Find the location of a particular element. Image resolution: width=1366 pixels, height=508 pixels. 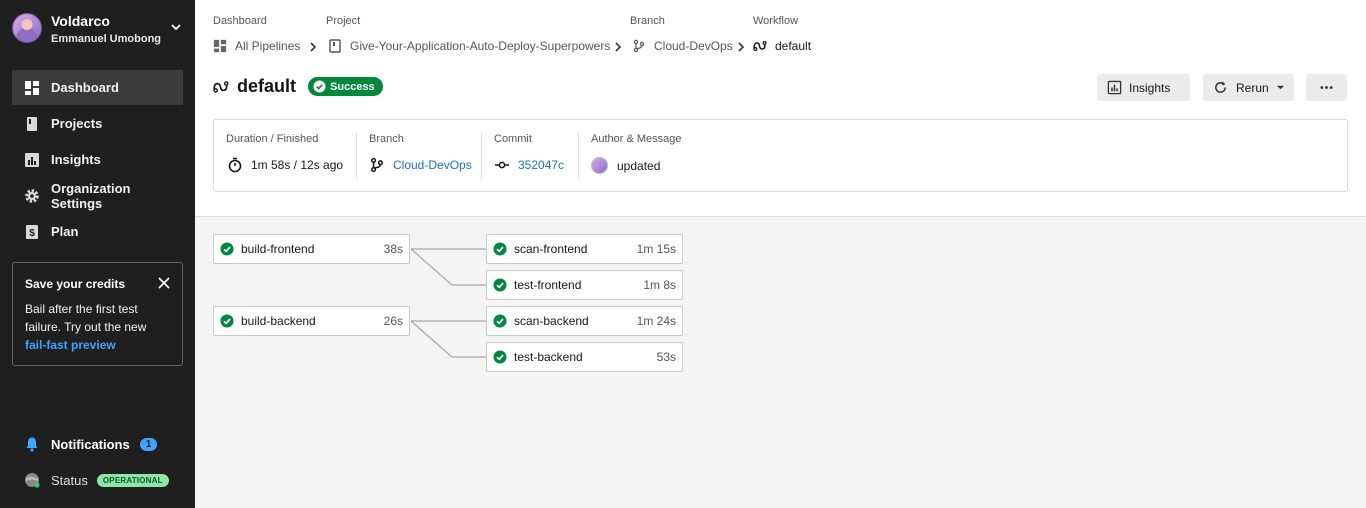

job-name: scan-frontend is located at coordinates (551, 249).